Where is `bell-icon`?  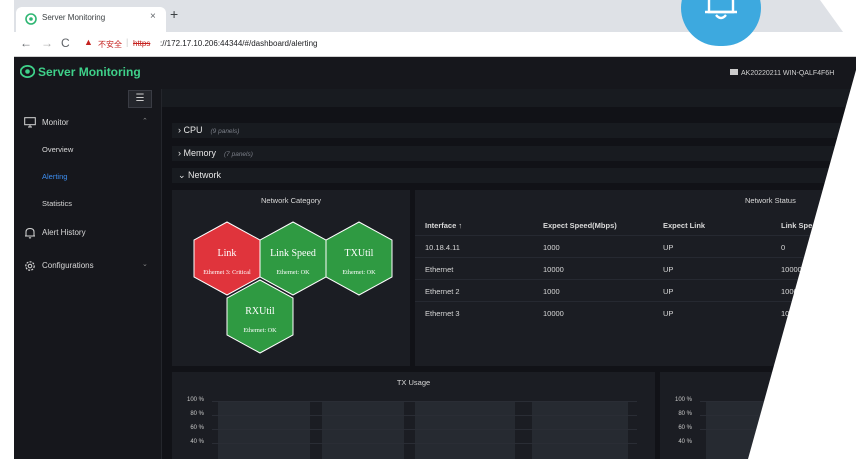 bell-icon is located at coordinates (721, 10).